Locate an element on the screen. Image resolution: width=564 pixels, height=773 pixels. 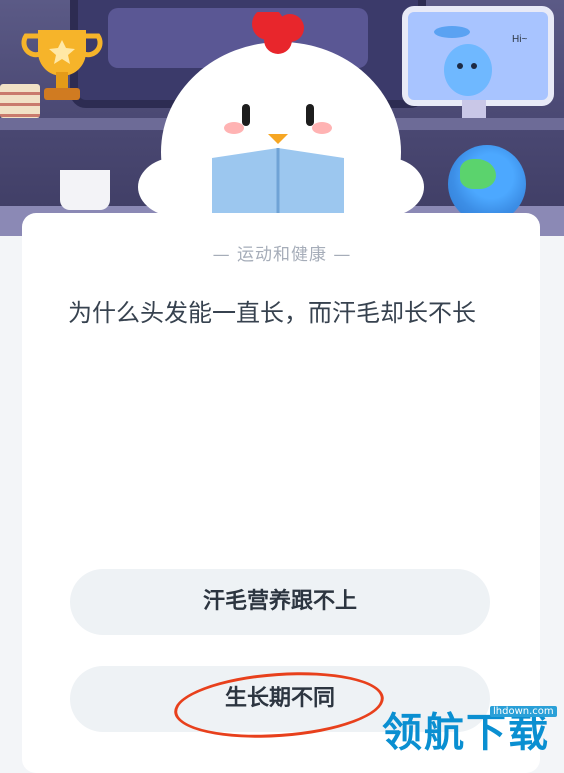
chick-mascot is located at coordinates (281, 124).